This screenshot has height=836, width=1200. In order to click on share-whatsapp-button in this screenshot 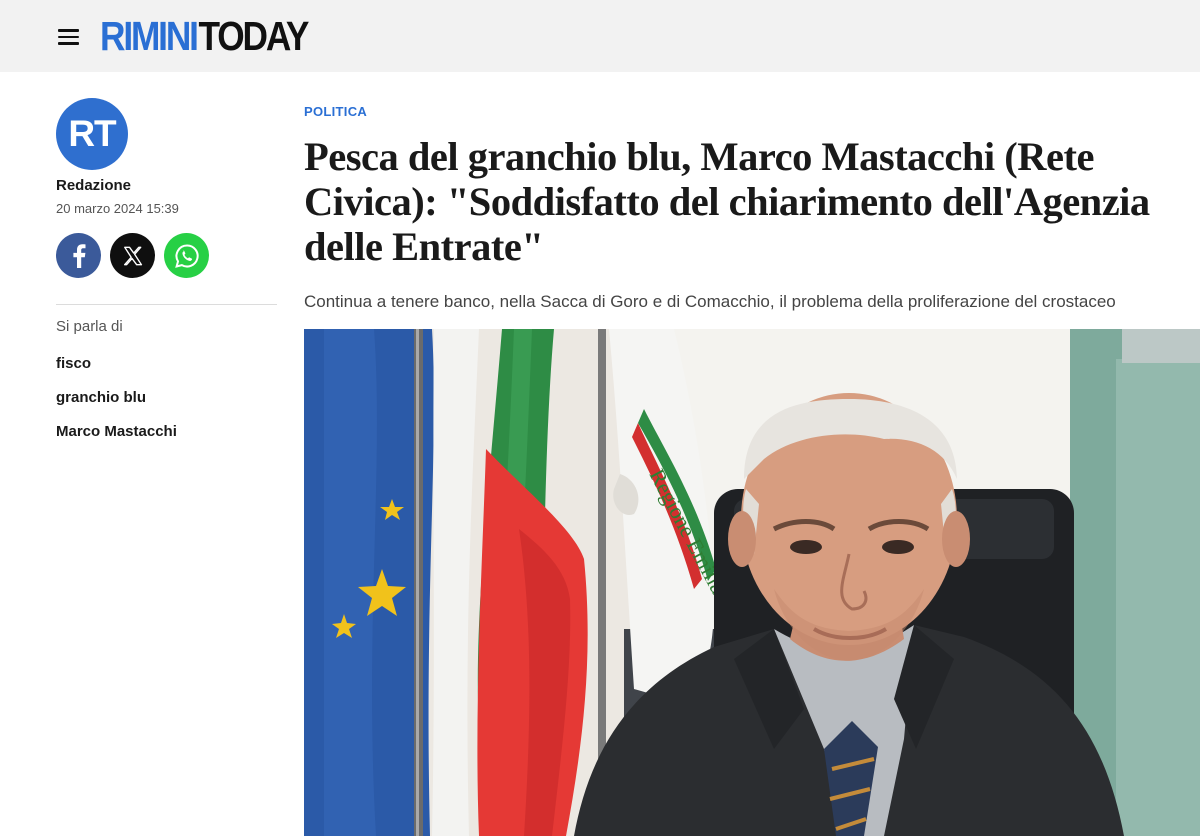, I will do `click(186, 255)`.